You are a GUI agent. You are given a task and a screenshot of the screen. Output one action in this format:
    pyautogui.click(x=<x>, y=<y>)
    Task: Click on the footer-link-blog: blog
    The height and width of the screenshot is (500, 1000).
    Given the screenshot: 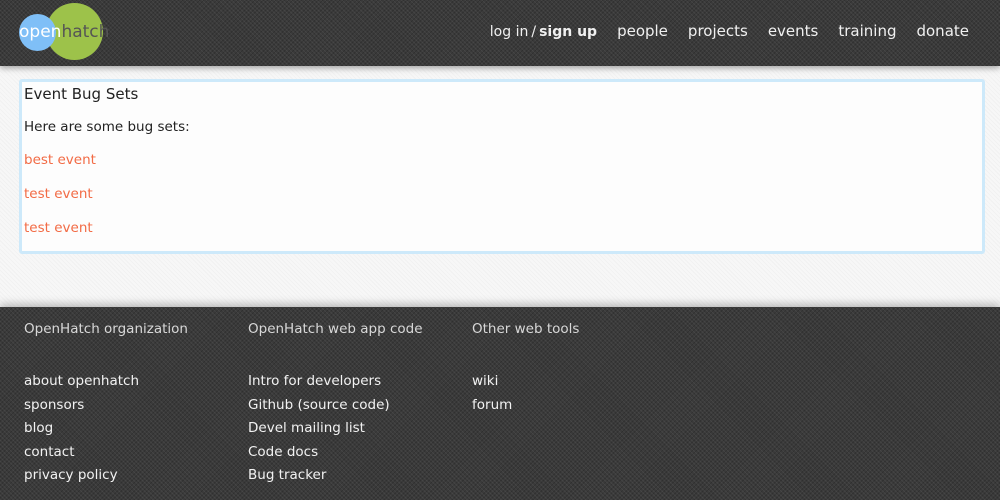 What is the action you would take?
    pyautogui.click(x=106, y=429)
    